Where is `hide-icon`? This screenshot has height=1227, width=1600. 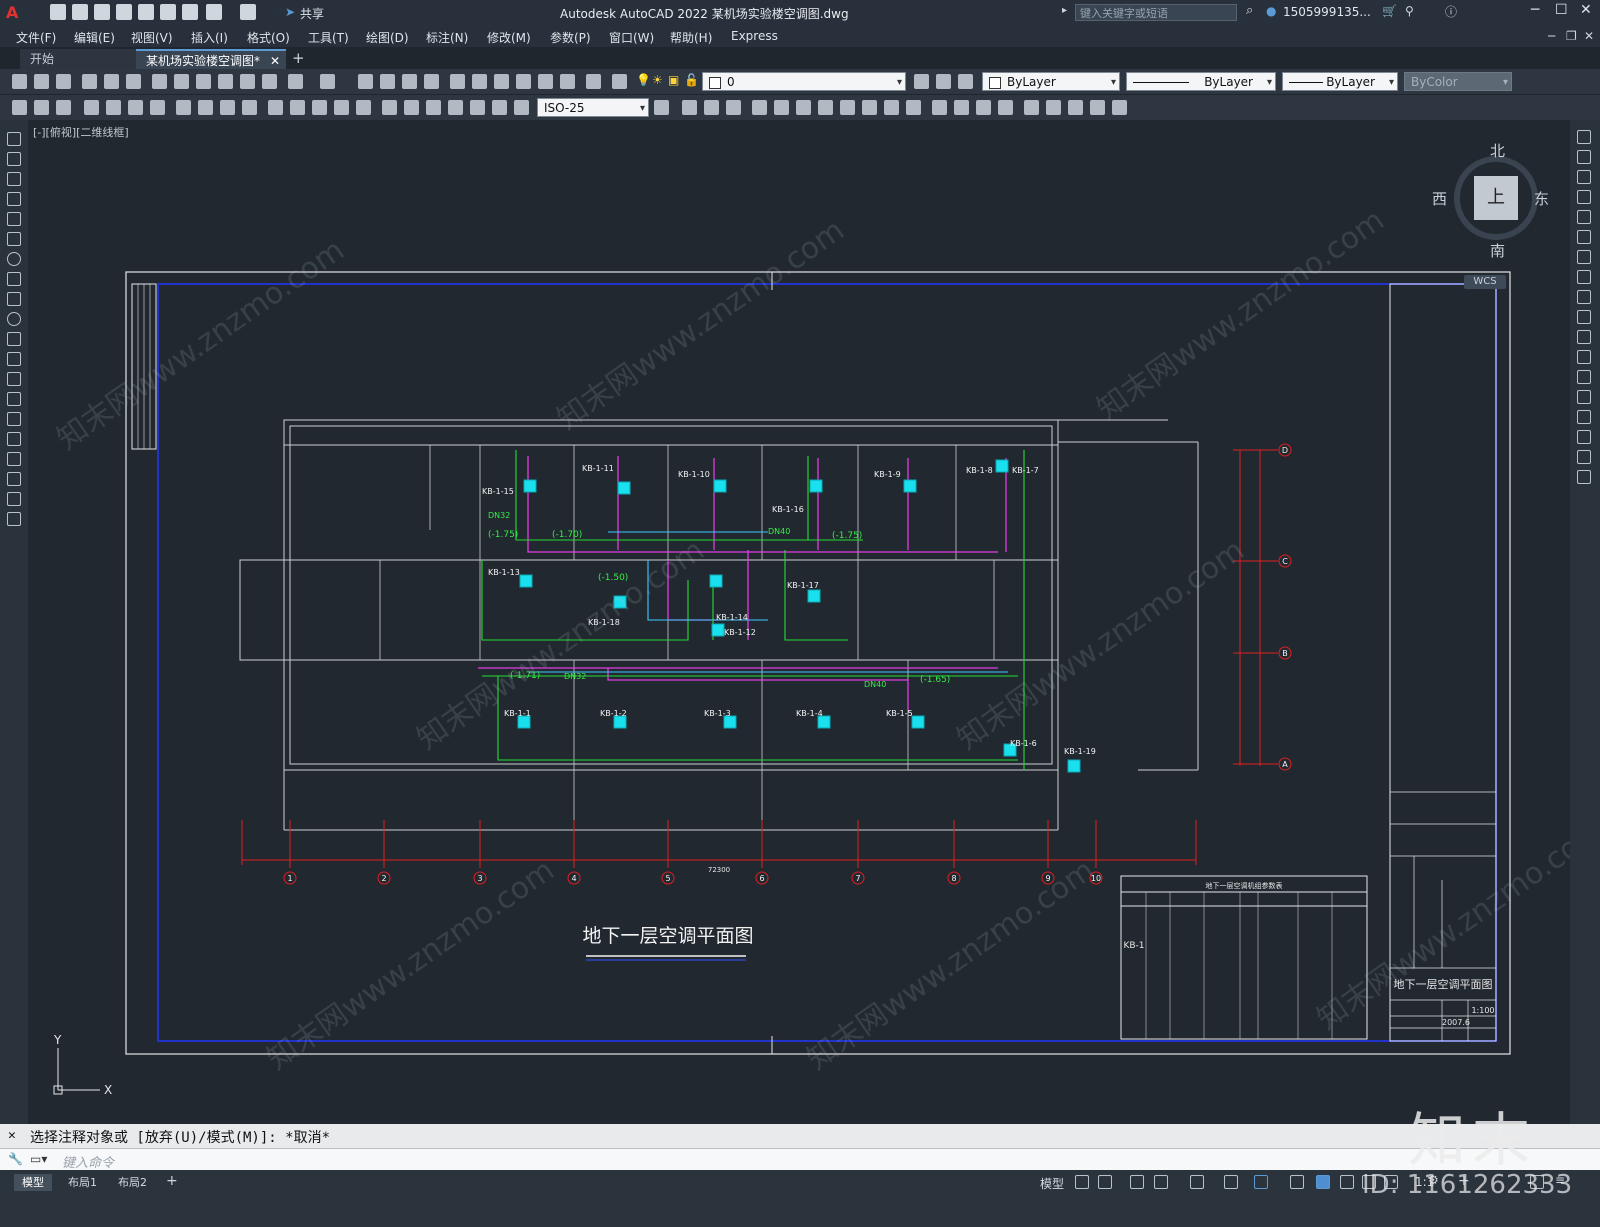 hide-icon is located at coordinates (1031, 107).